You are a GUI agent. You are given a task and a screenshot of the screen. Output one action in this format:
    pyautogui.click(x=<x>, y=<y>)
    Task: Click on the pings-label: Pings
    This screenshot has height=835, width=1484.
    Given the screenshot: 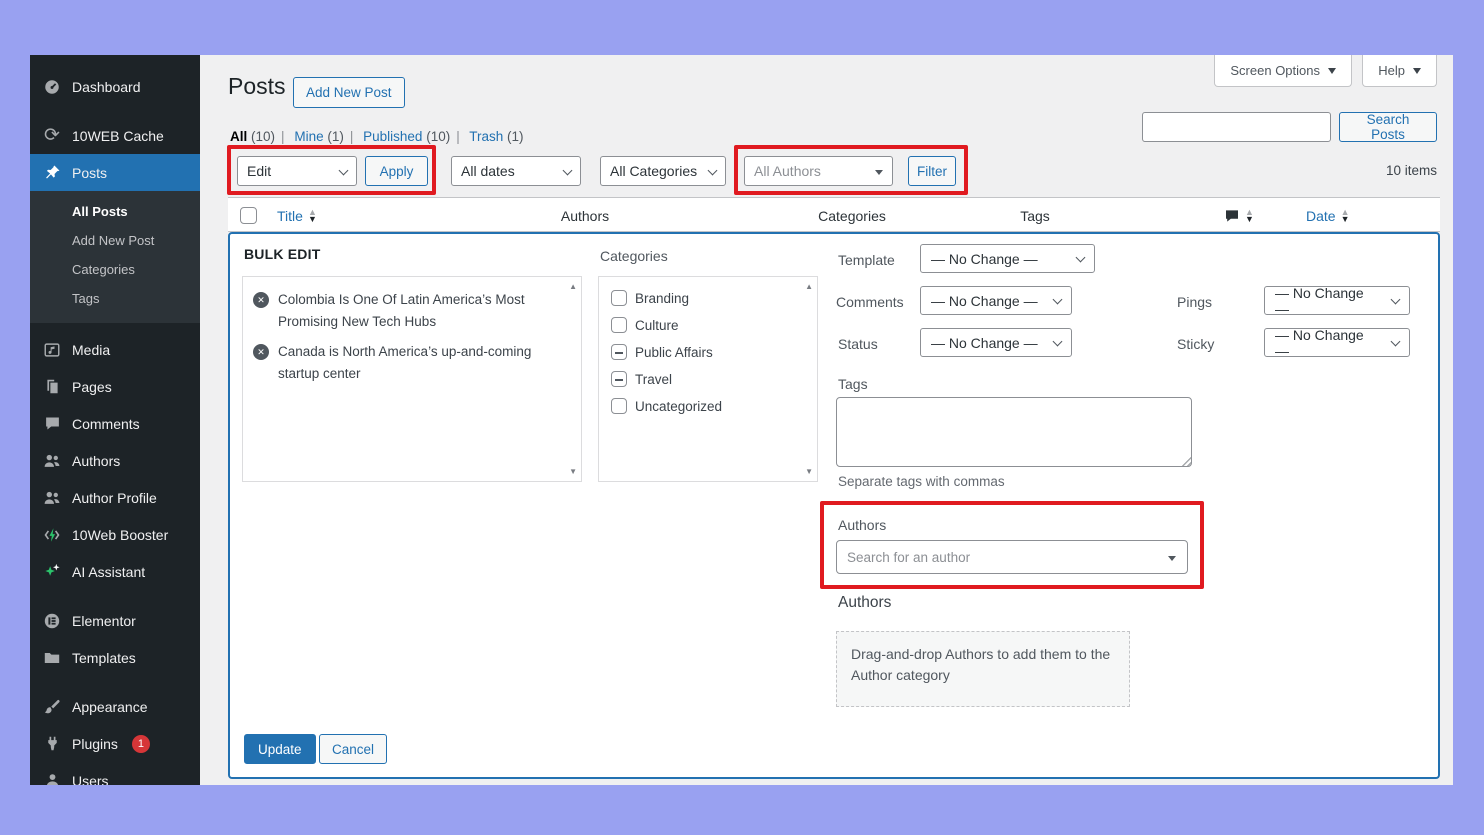 What is the action you would take?
    pyautogui.click(x=1195, y=302)
    